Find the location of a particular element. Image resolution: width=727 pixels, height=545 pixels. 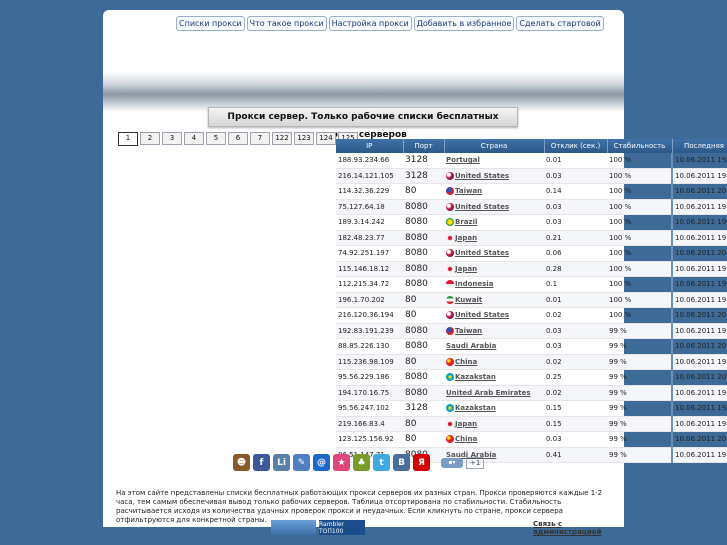

rambler-top100-badge: Rambler ТОП100 is located at coordinates (342, 527).